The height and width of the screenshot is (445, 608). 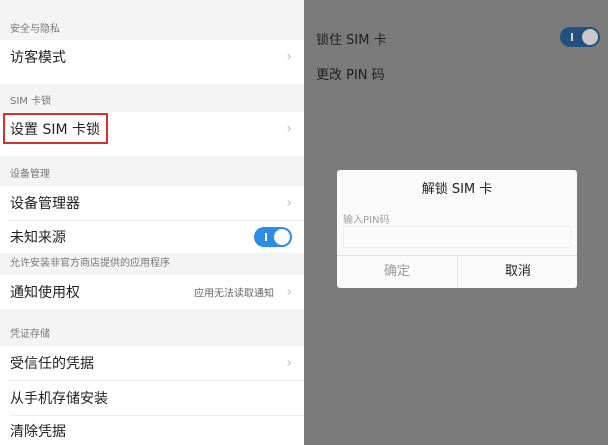 I want to click on dialog-title: 解锁 SIM 卡, so click(x=457, y=189).